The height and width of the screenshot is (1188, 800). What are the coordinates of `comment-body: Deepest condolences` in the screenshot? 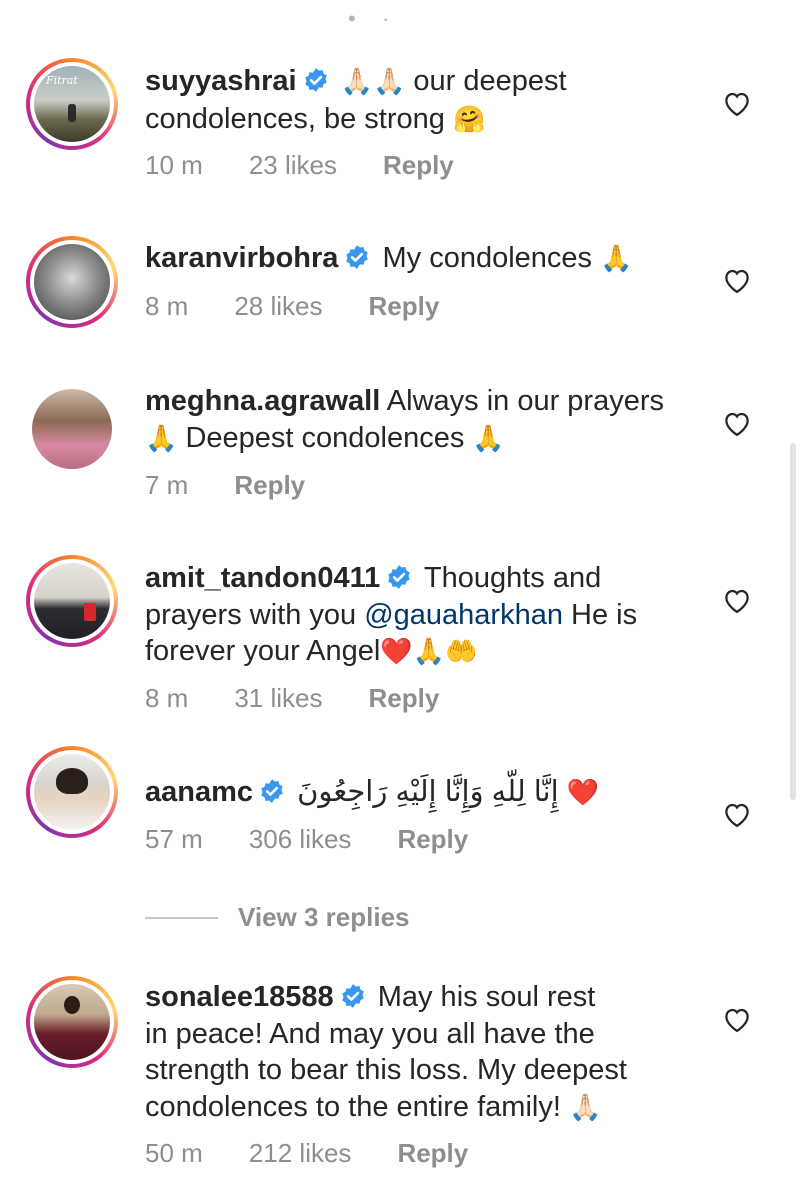 It's located at (325, 437).